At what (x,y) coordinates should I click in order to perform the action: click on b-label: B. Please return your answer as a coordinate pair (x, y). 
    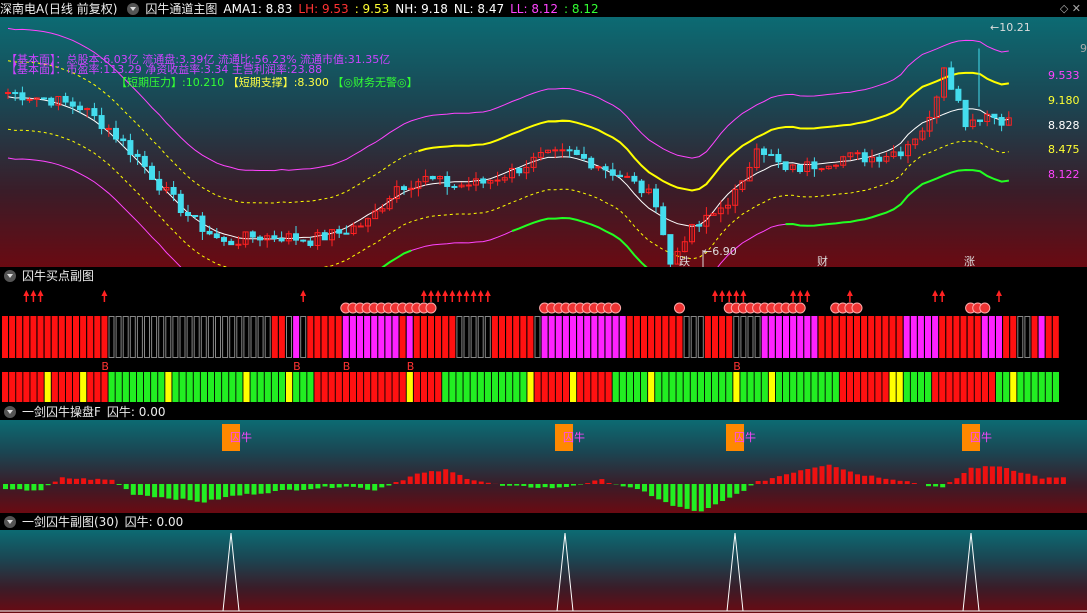
    Looking at the image, I should click on (105, 366).